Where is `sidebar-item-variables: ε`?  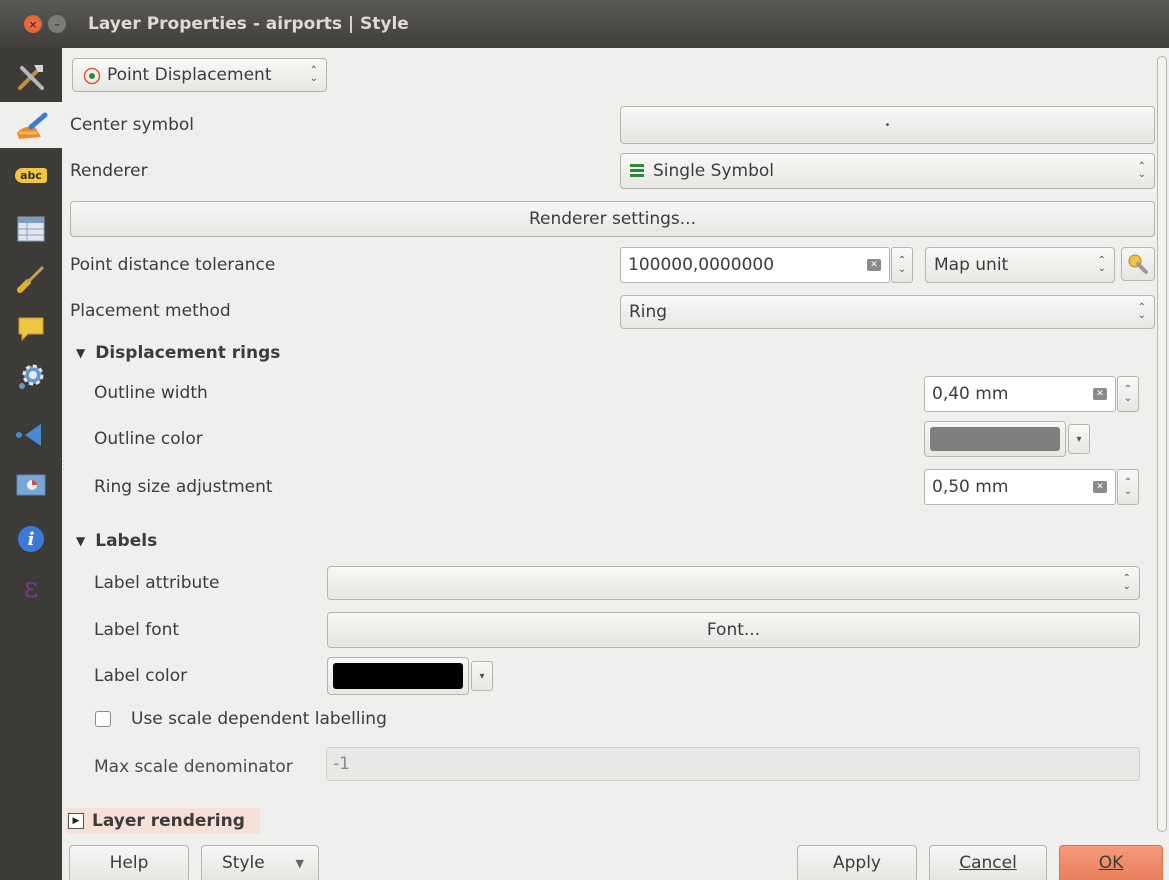 sidebar-item-variables: ε is located at coordinates (31, 587).